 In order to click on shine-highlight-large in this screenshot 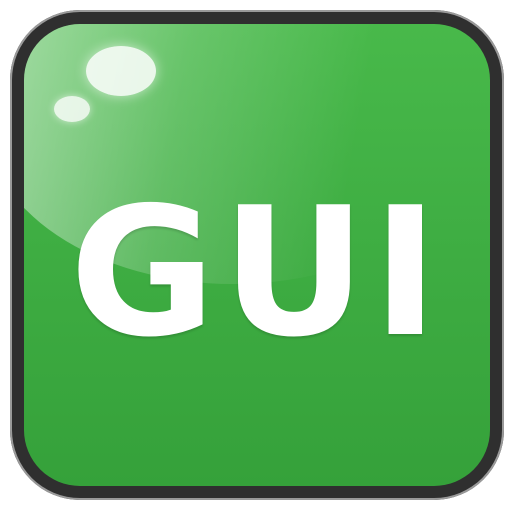, I will do `click(121, 71)`.